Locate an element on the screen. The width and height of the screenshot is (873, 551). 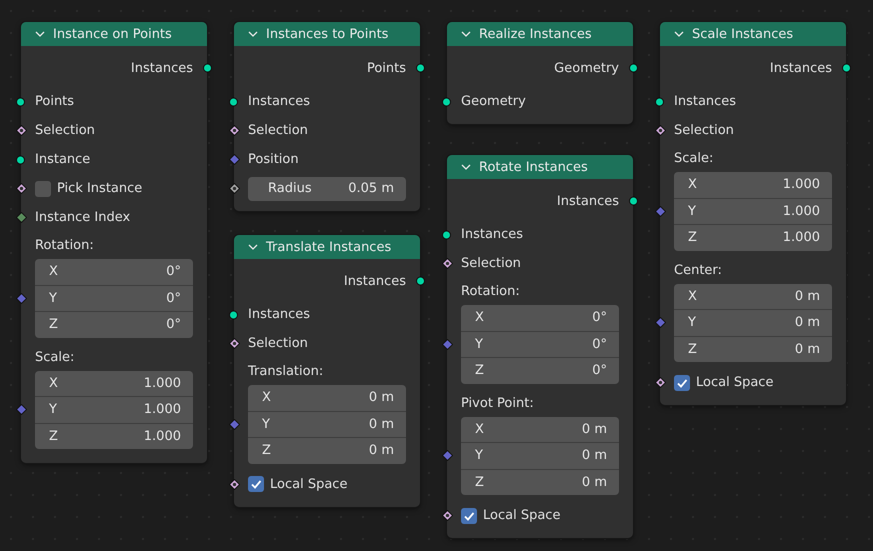
socket-label: Instance Index is located at coordinates (82, 217).